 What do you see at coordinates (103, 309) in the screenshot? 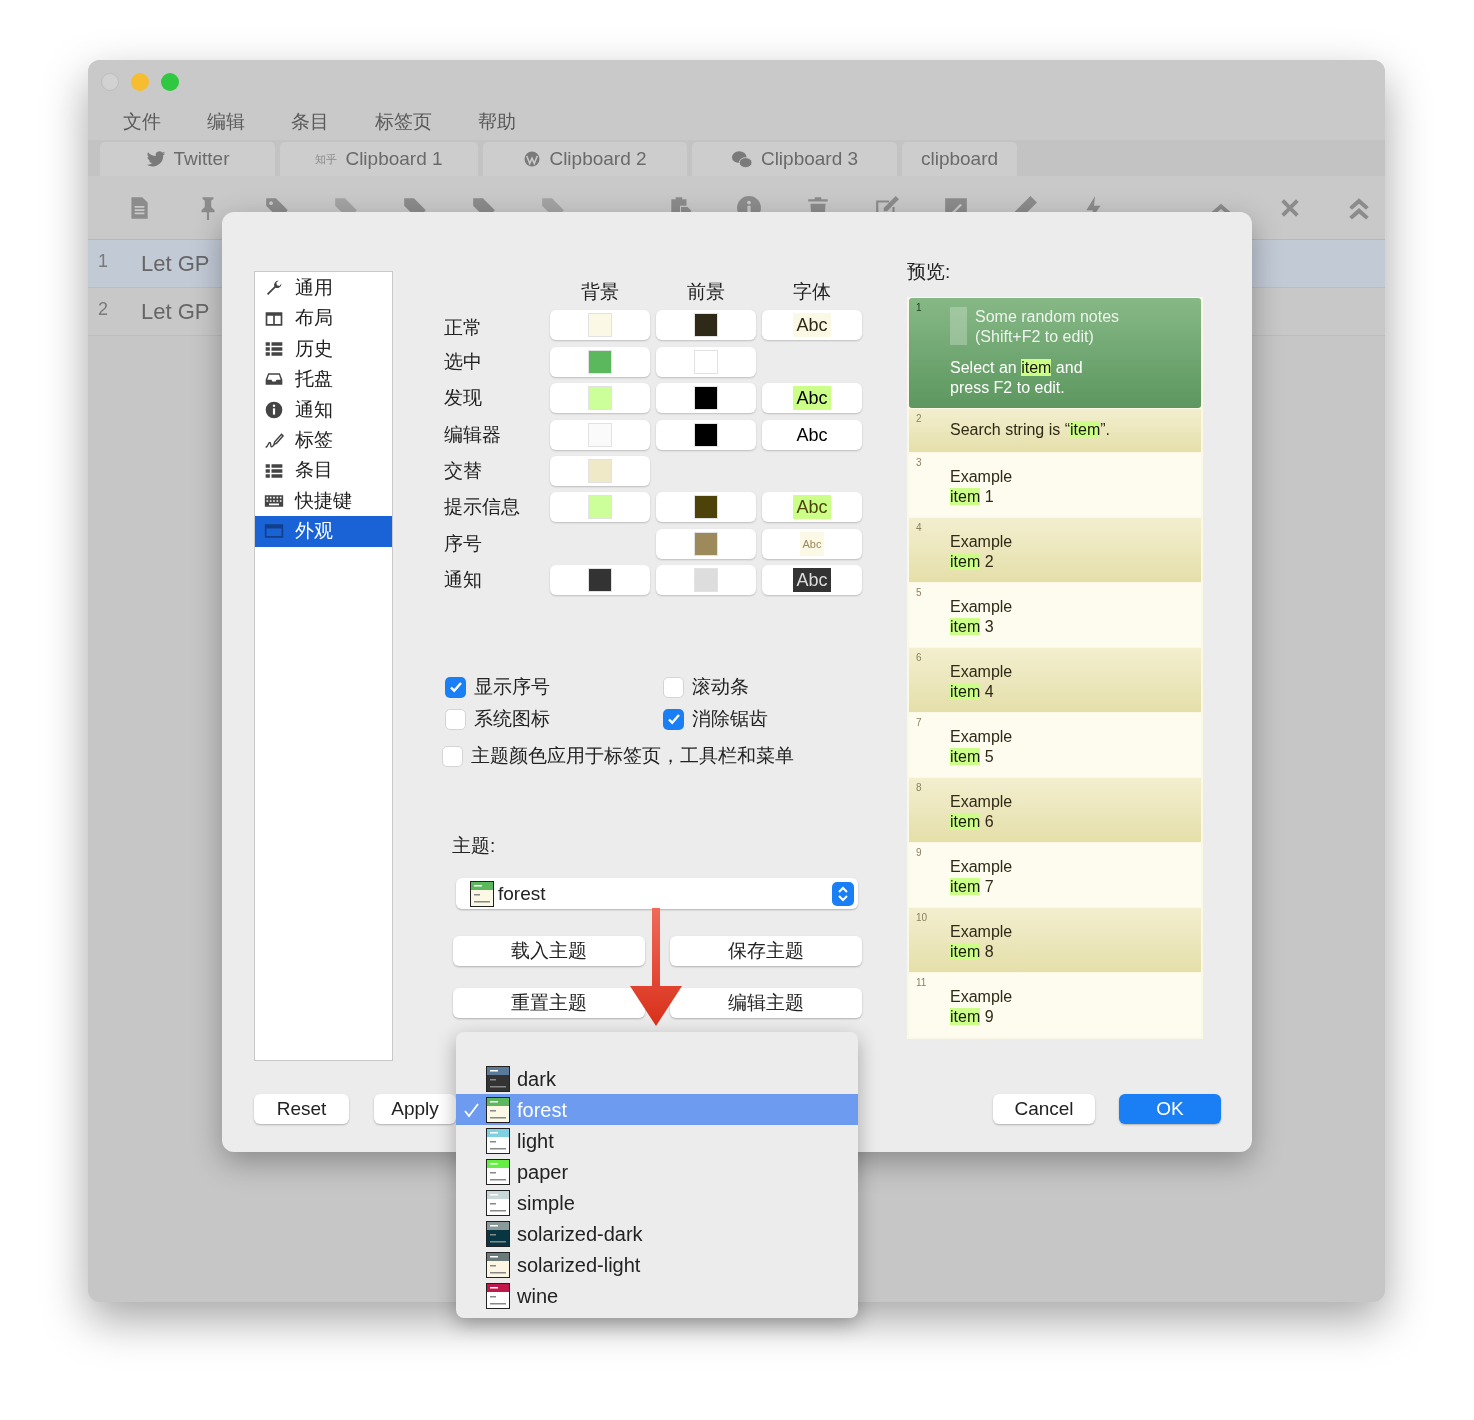
I see `row-number: 2` at bounding box center [103, 309].